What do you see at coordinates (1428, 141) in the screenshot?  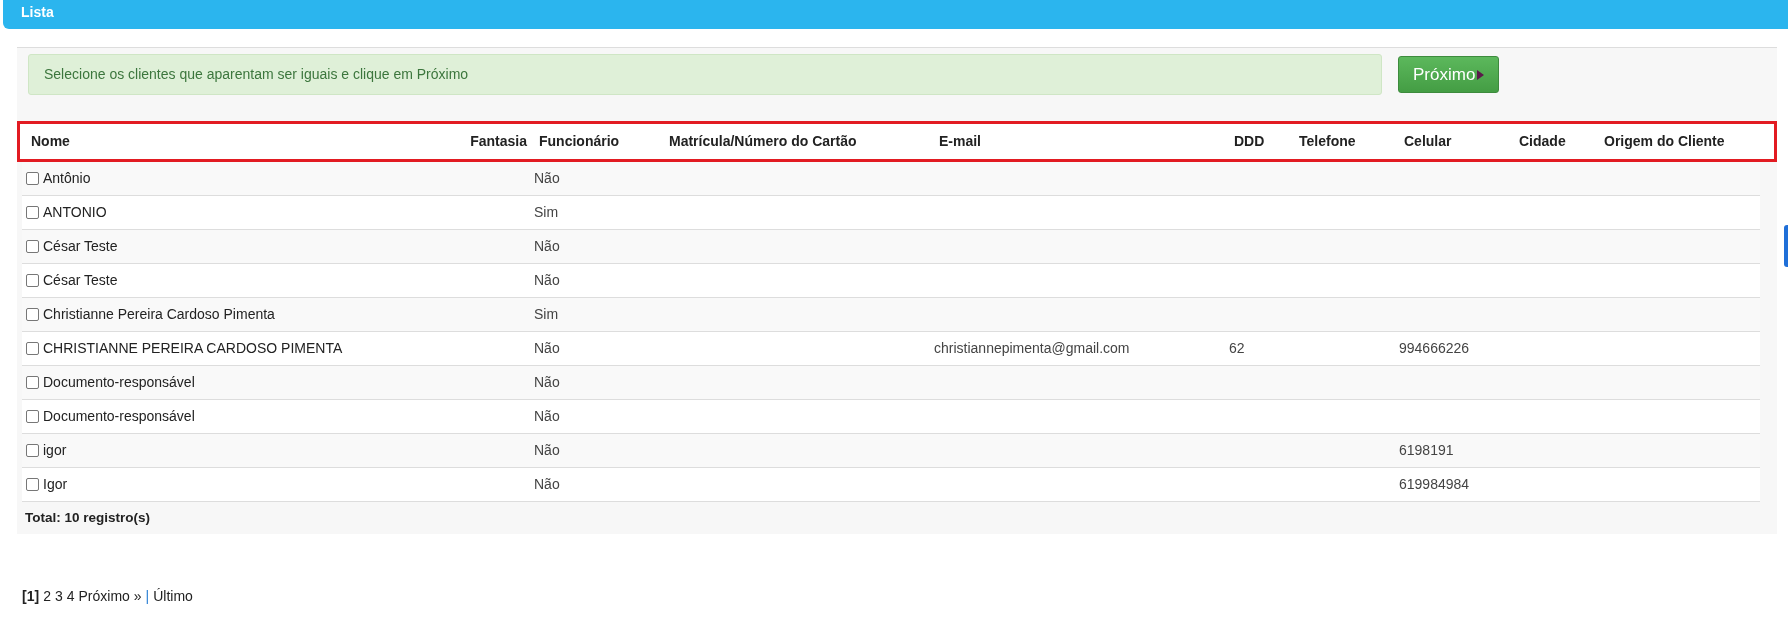 I see `column-header: Celular` at bounding box center [1428, 141].